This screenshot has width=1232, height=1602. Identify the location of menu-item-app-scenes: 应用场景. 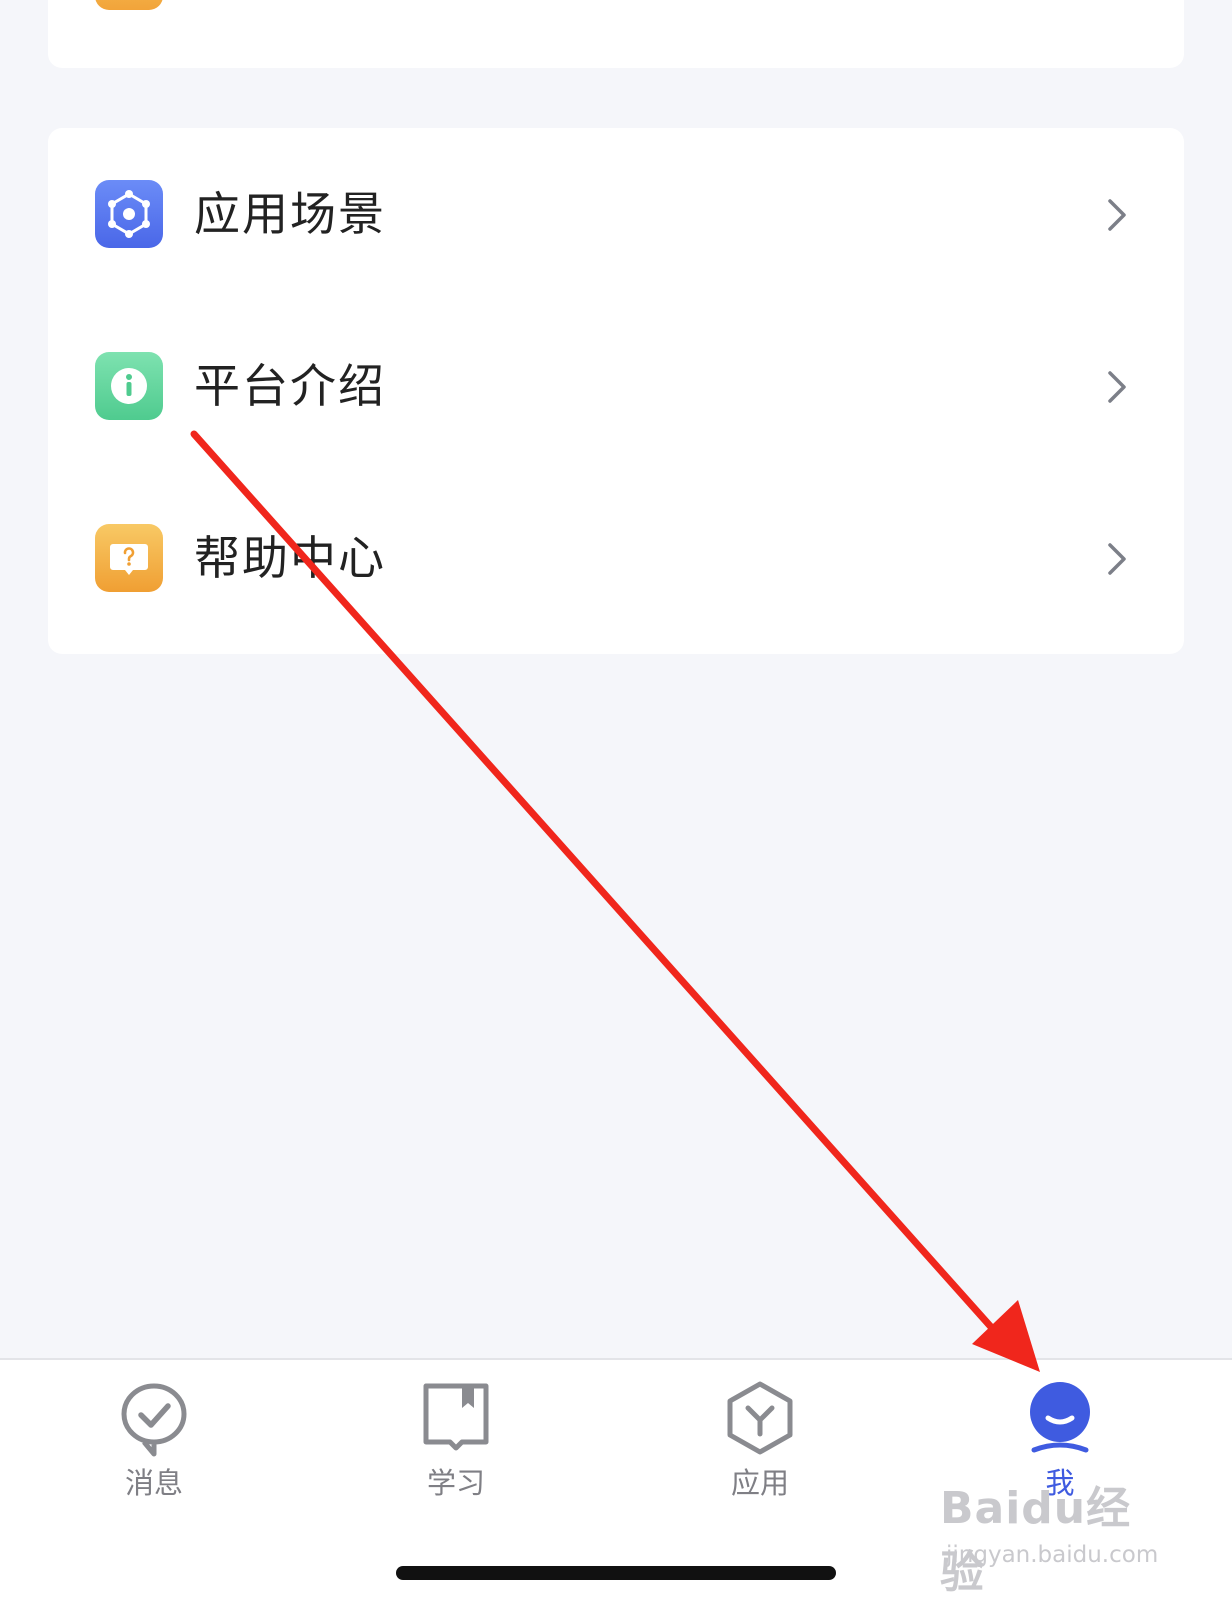
(616, 216).